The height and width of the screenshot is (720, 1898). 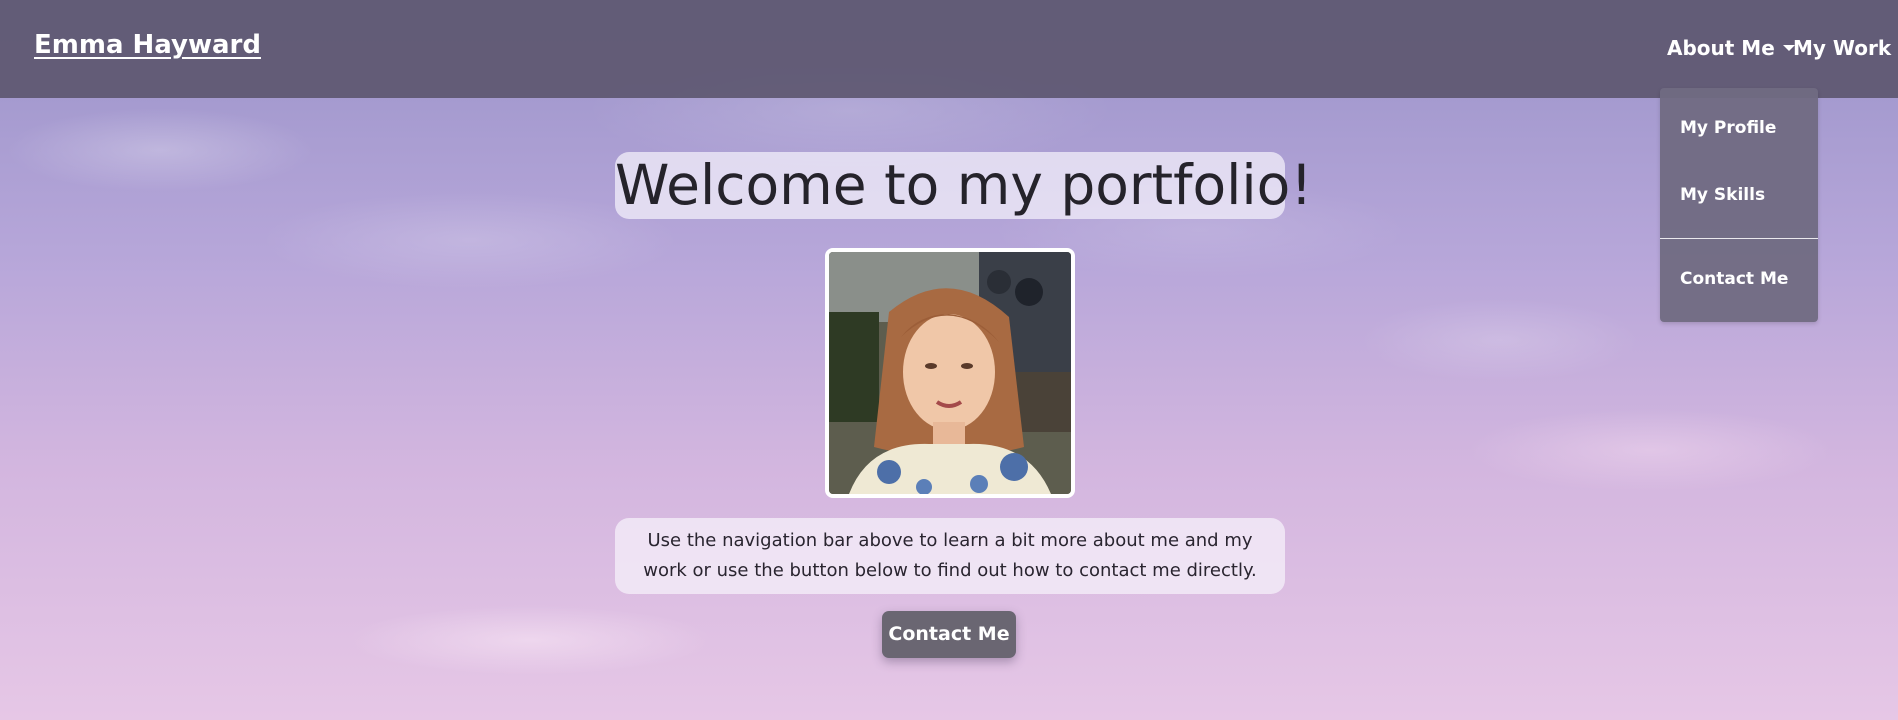 I want to click on about-me-dropdown-menu: My Profile My Skills Contact Me, so click(x=1739, y=205).